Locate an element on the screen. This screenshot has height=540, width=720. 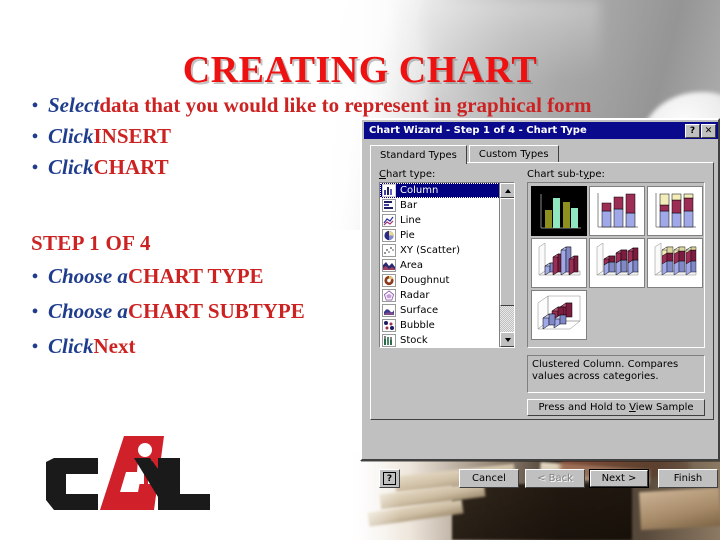
subtype-100-stacked-column-3d is located at coordinates (675, 263).